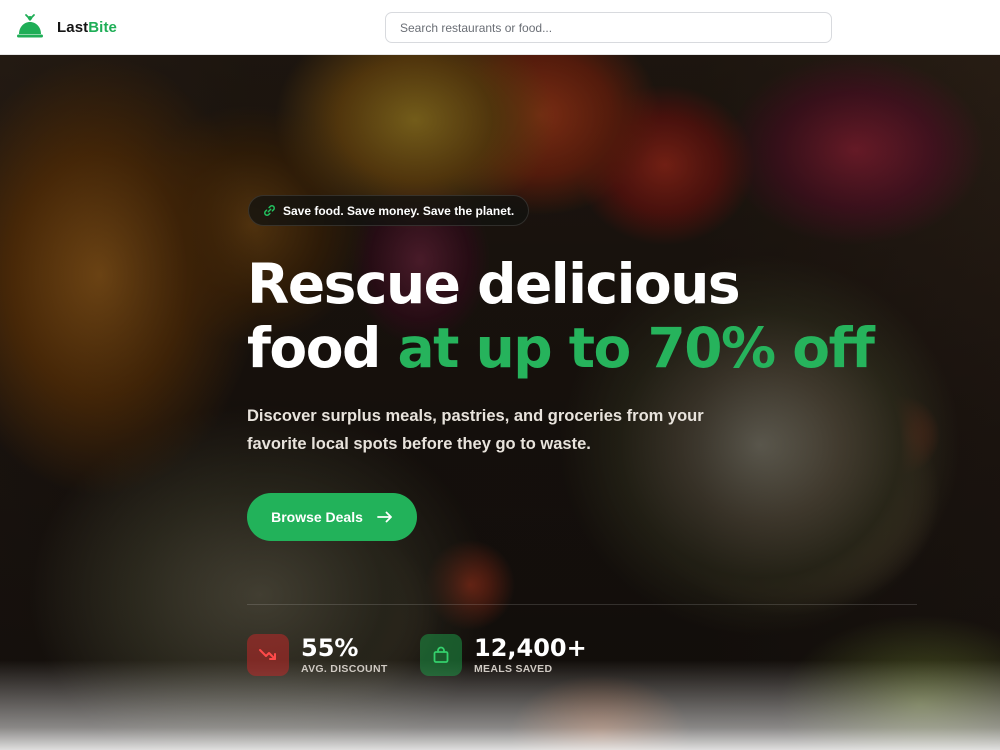 The width and height of the screenshot is (1000, 750). Describe the element at coordinates (384, 517) in the screenshot. I see `arrow-right-icon` at that location.